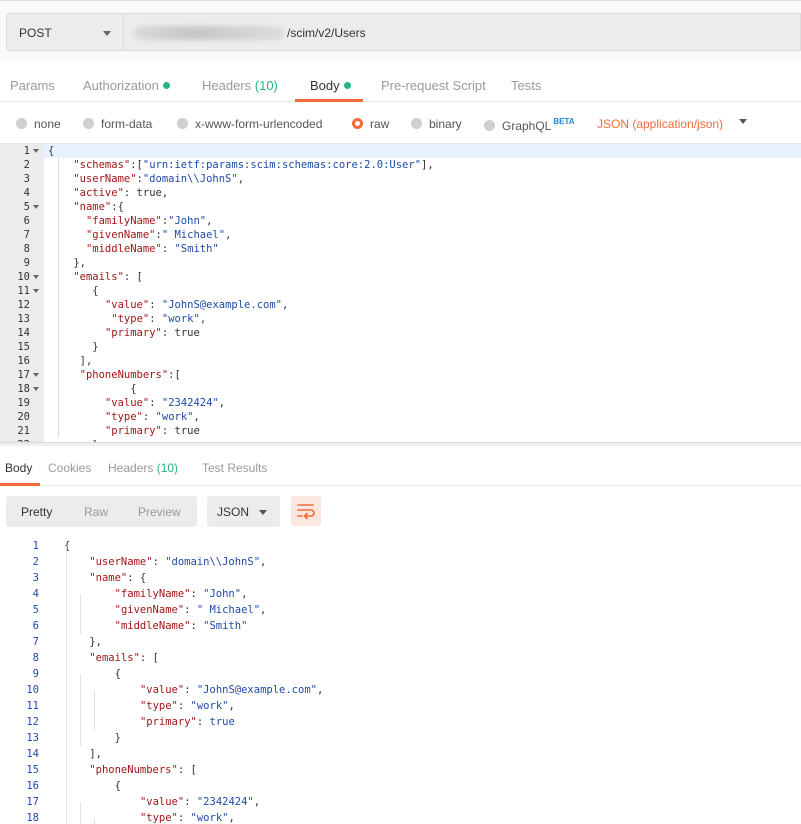 This screenshot has width=801, height=824. What do you see at coordinates (306, 511) in the screenshot?
I see `wrap-lines-button` at bounding box center [306, 511].